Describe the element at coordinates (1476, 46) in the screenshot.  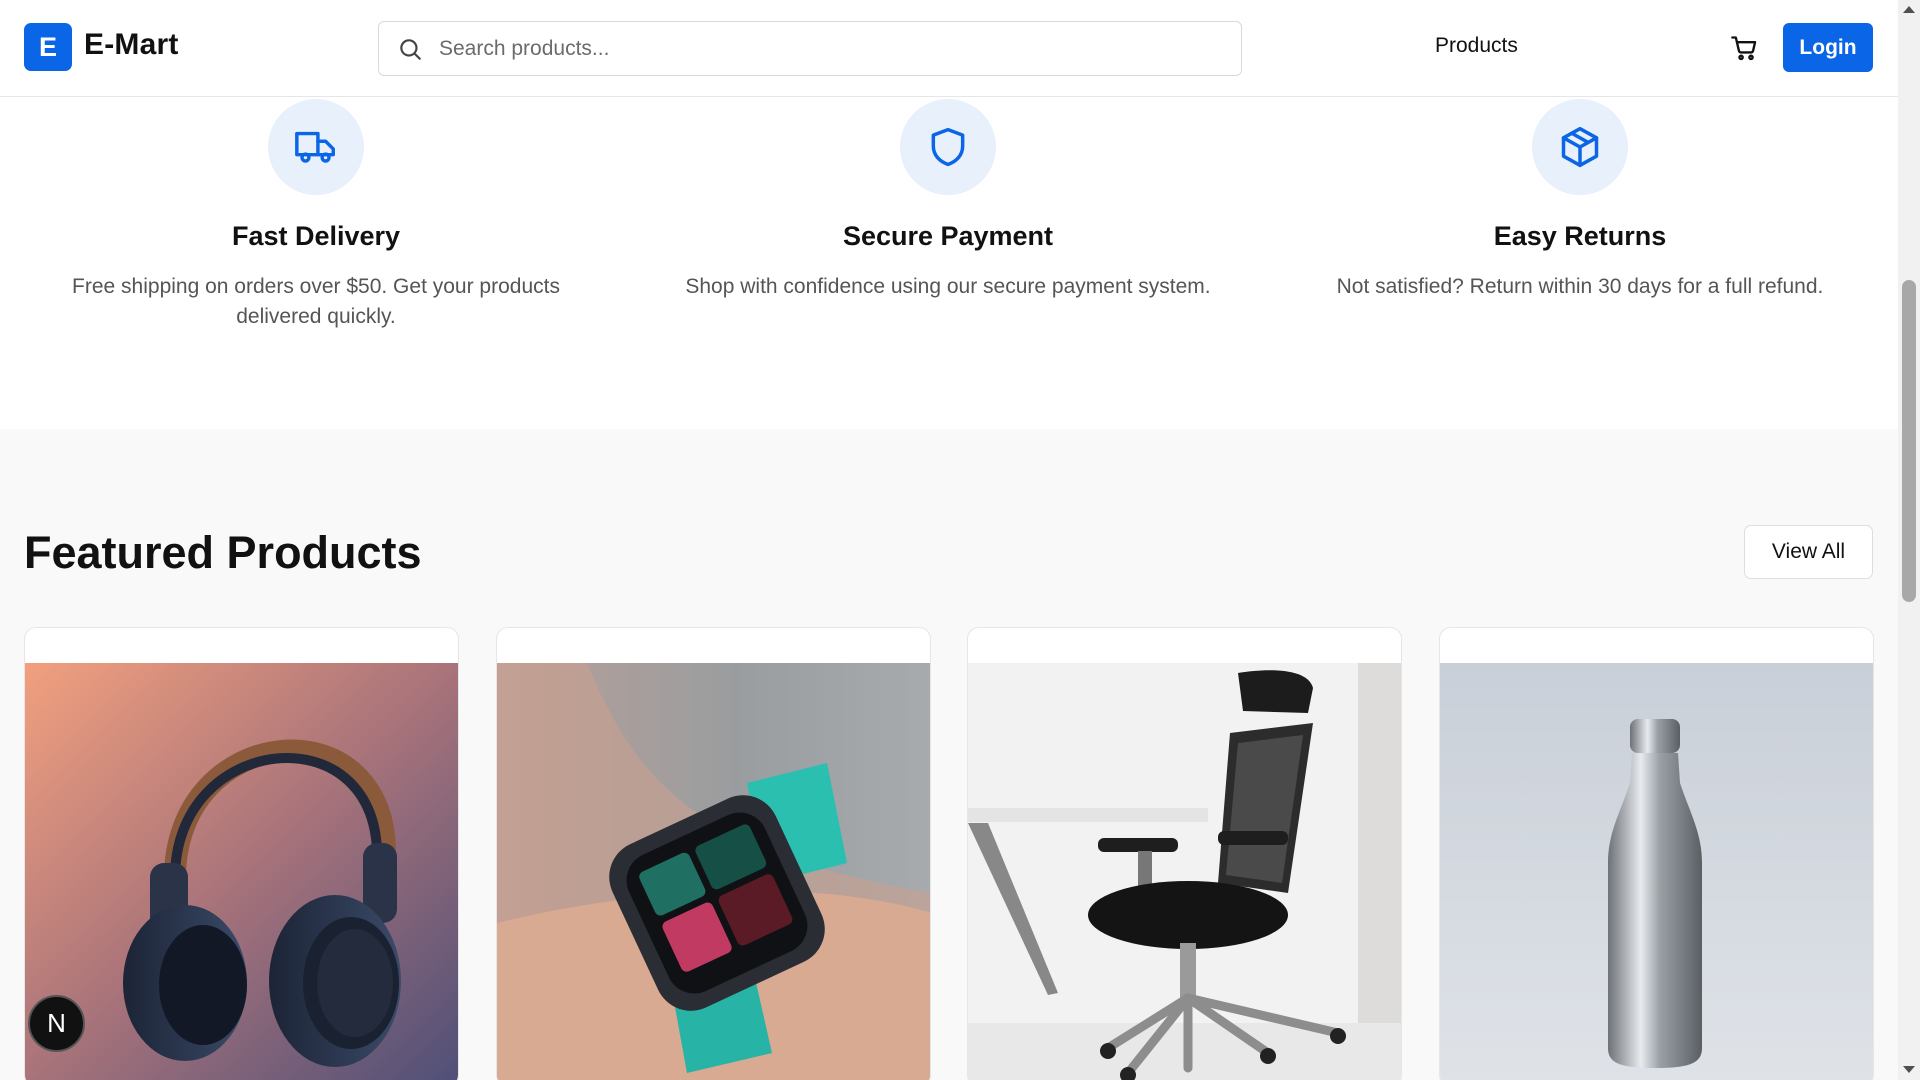
I see `nav-link-products: Products` at that location.